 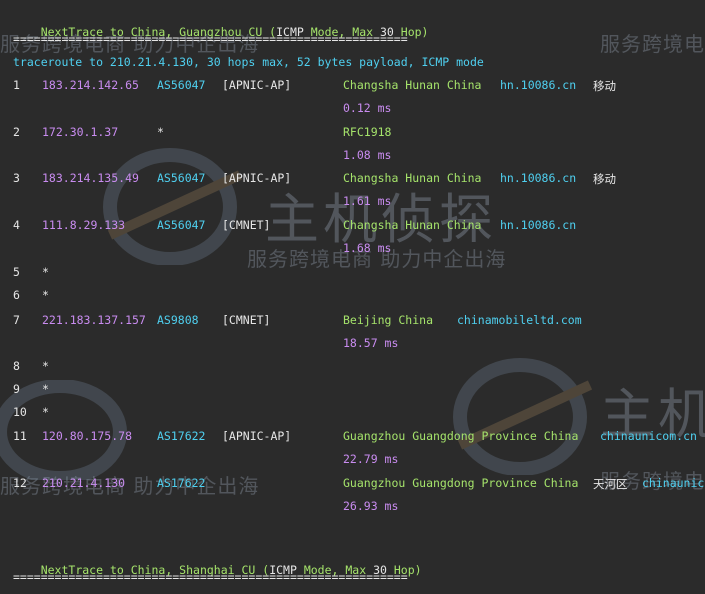 What do you see at coordinates (367, 132) in the screenshot?
I see `hop-geo: RFC1918` at bounding box center [367, 132].